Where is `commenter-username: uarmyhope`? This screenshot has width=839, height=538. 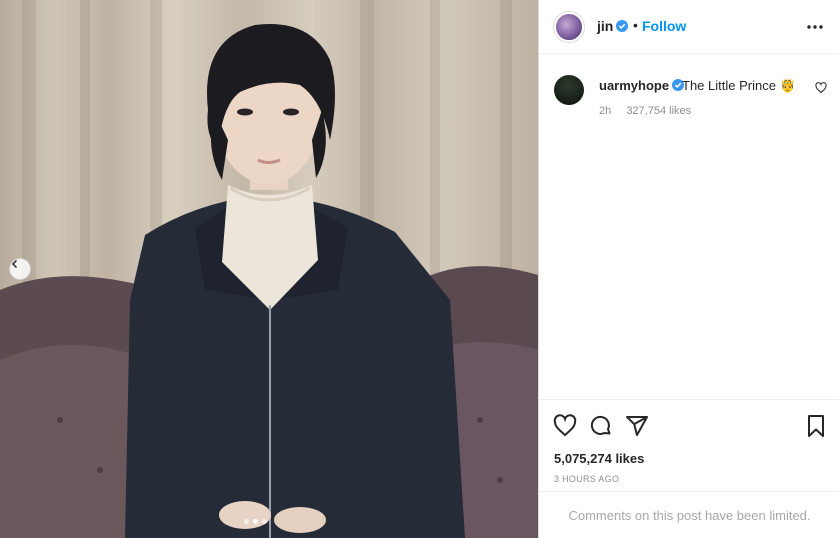 commenter-username: uarmyhope is located at coordinates (642, 85).